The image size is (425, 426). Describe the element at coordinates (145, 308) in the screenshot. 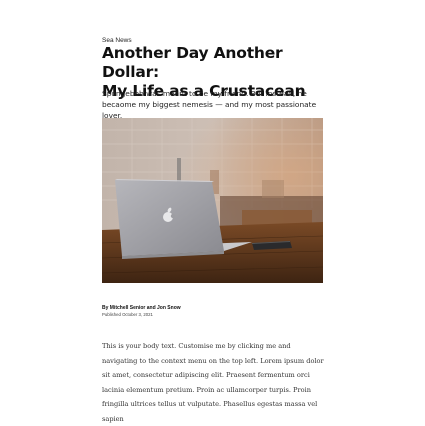

I see `authors: Mitchell Senior and Jon Snow` at that location.